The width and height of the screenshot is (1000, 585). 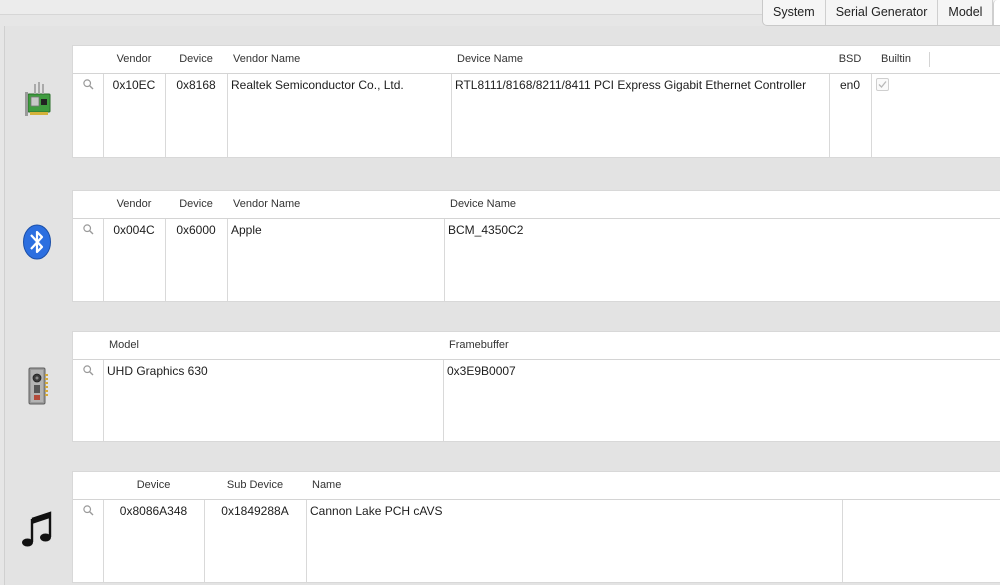 I want to click on cell-device: 0x6000, so click(x=196, y=230).